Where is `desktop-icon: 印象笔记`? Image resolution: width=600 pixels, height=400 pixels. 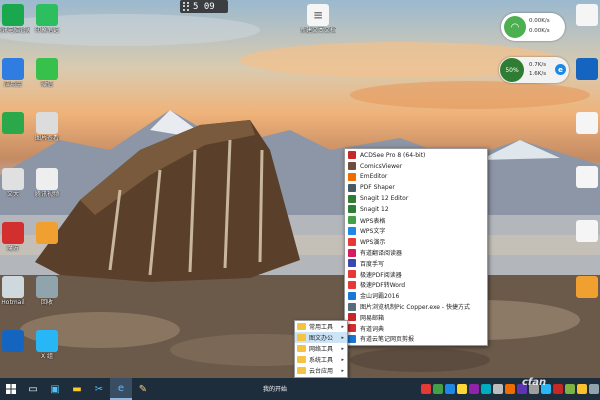
desktop-icon: 印象笔记 is located at coordinates (47, 19).